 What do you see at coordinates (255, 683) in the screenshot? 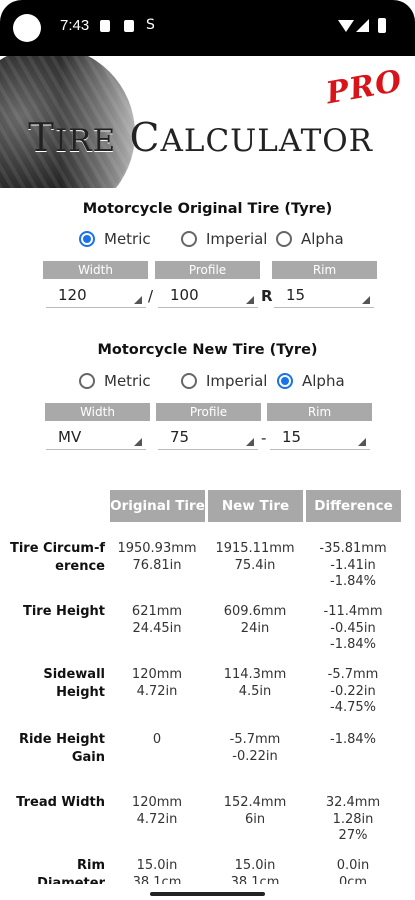
I see `cell-new: 114.3mm 4.5in` at bounding box center [255, 683].